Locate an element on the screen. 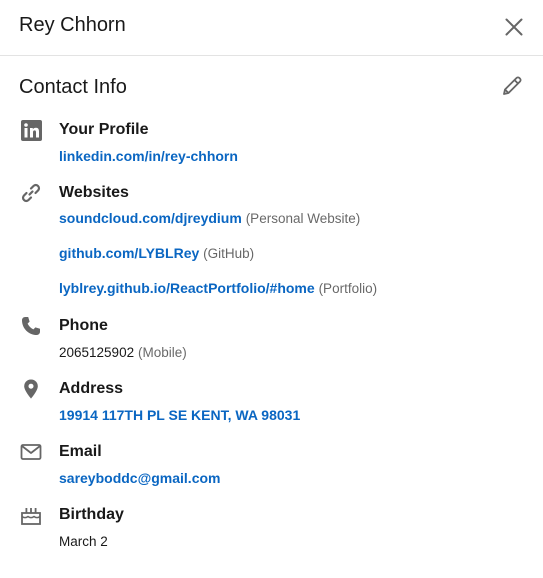  envelope-icon is located at coordinates (31, 452).